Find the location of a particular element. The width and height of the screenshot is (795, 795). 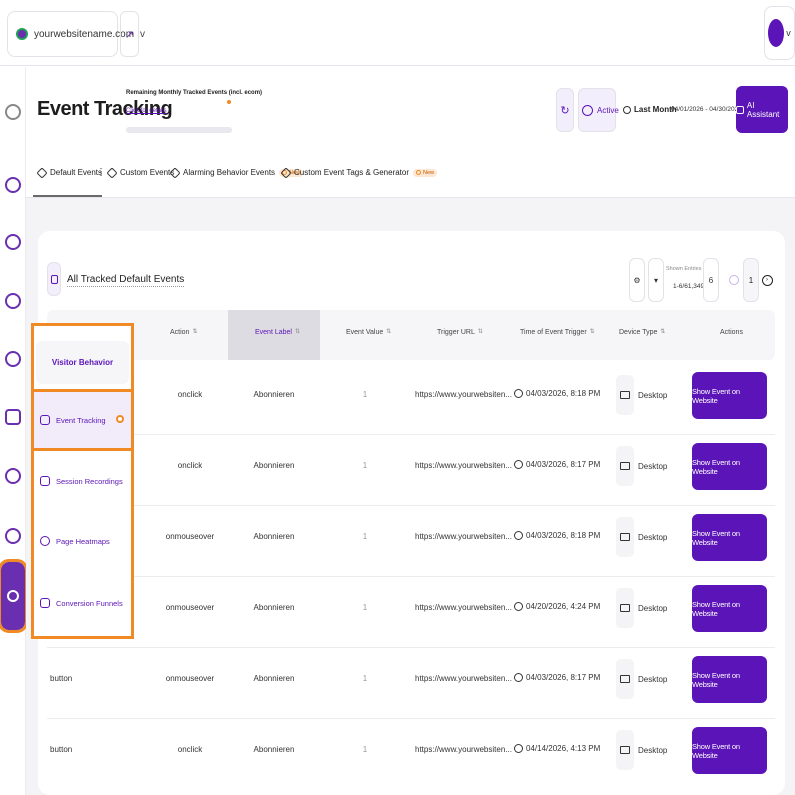

tab-custom-events: Custom Events is located at coordinates (140, 172).